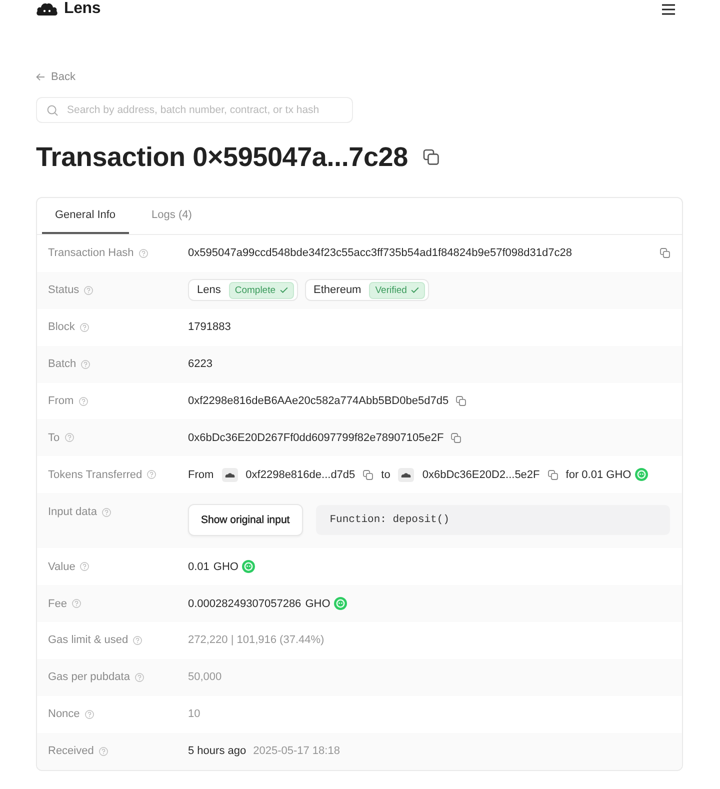 The width and height of the screenshot is (720, 789). Describe the element at coordinates (72, 512) in the screenshot. I see `field-label: Input data` at that location.